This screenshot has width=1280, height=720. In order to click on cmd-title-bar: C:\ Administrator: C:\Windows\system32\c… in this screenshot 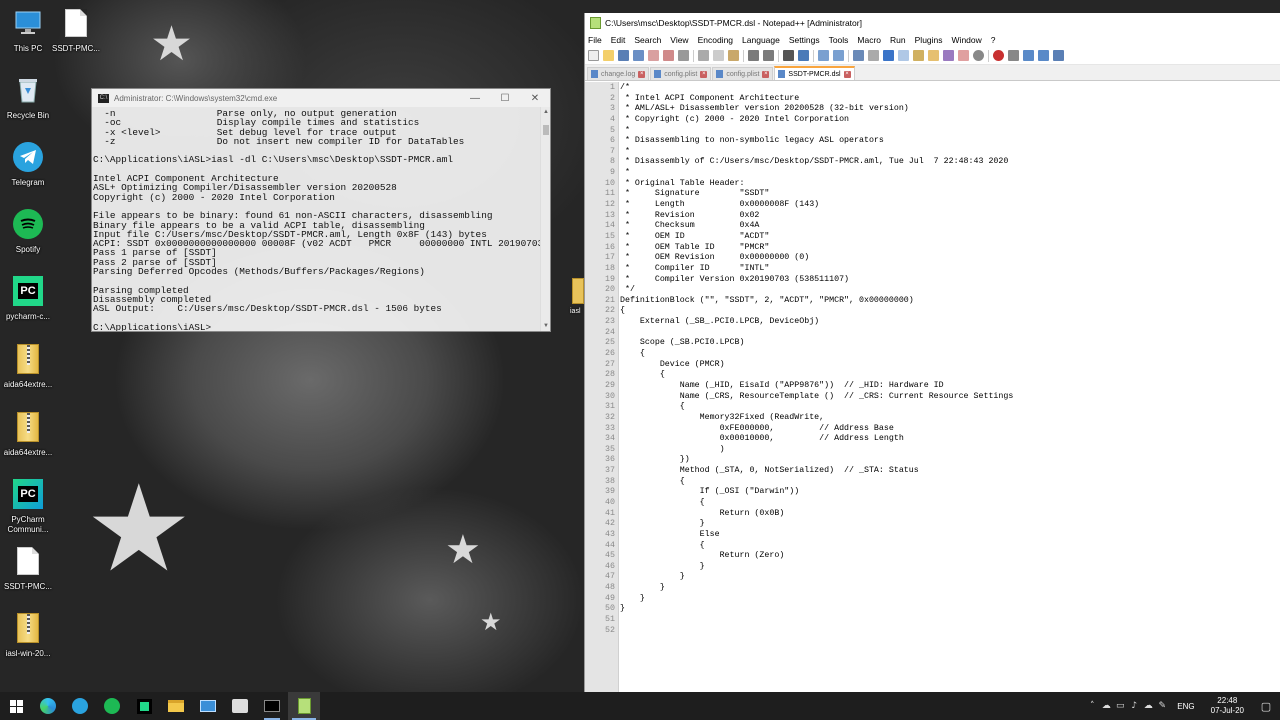, I will do `click(321, 98)`.